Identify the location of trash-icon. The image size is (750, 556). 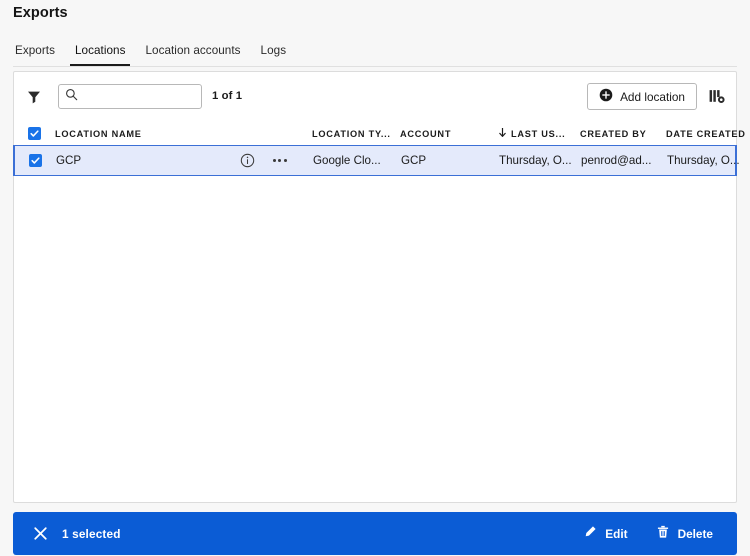
(663, 533).